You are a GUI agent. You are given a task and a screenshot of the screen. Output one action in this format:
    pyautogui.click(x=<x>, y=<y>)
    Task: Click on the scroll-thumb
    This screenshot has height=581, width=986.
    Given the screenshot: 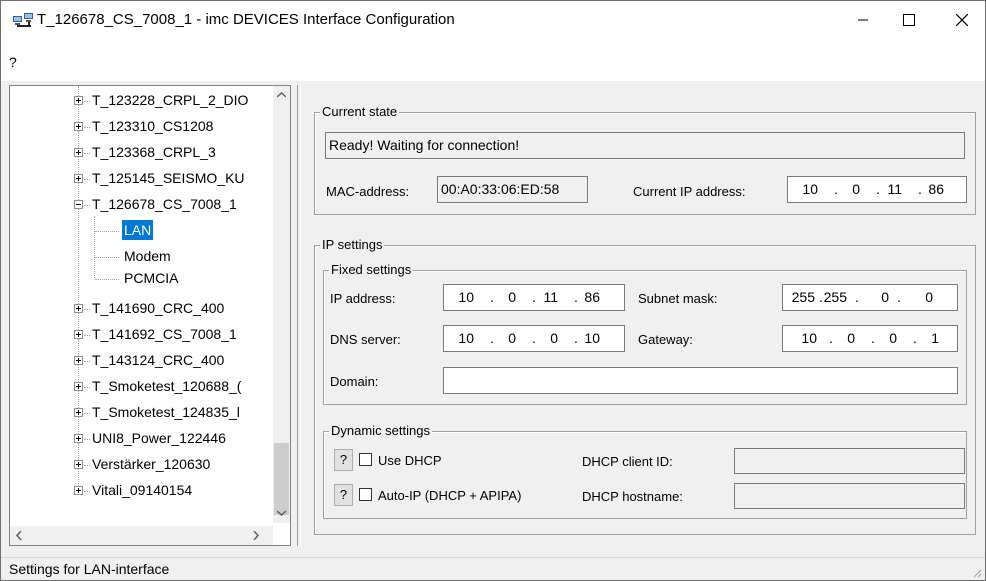 What is the action you would take?
    pyautogui.click(x=281, y=479)
    